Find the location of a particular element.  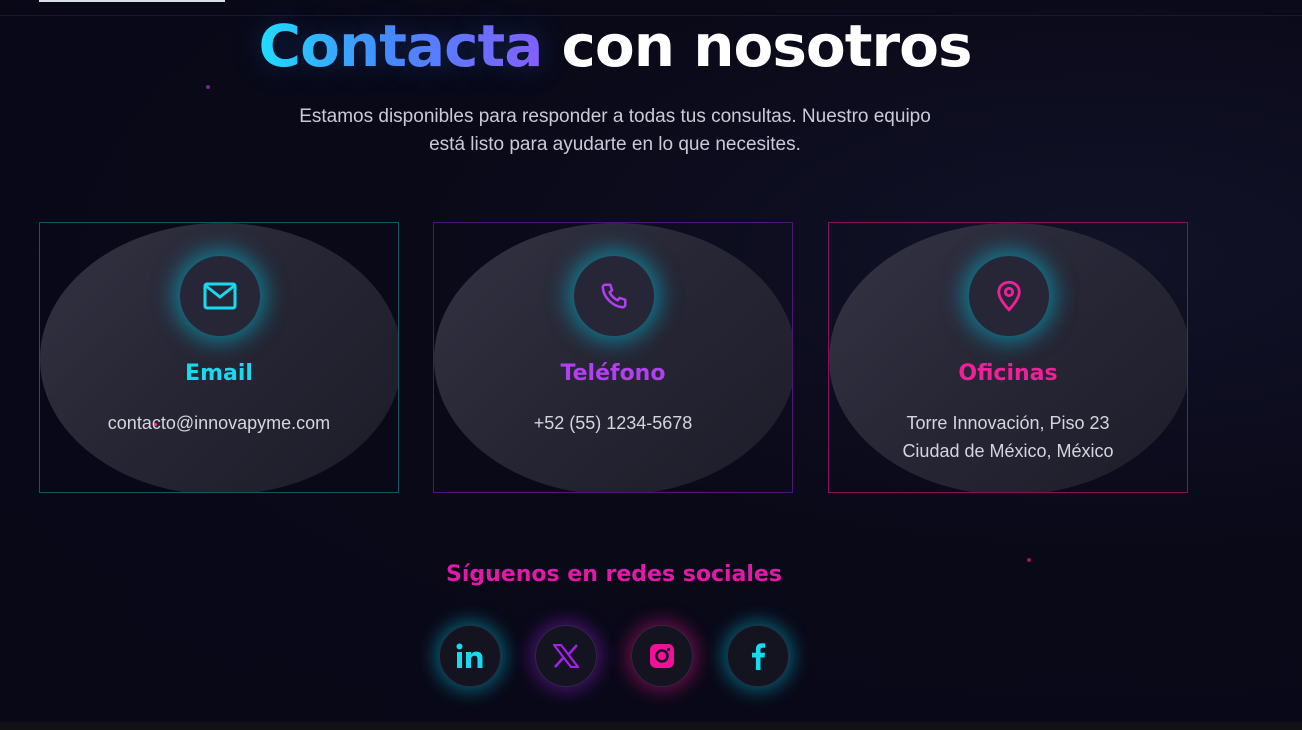

card-title: Email is located at coordinates (219, 373).